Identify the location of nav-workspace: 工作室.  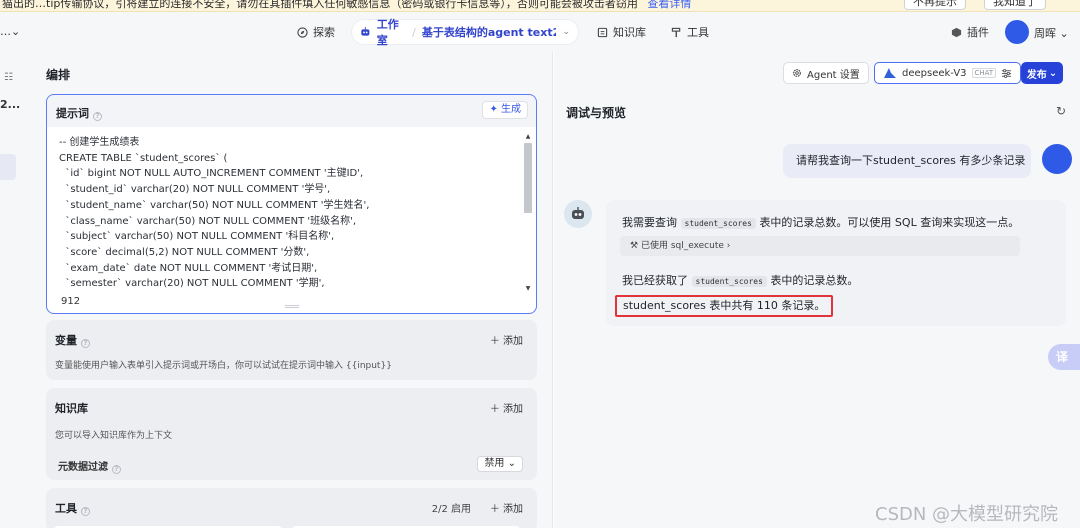
(391, 32).